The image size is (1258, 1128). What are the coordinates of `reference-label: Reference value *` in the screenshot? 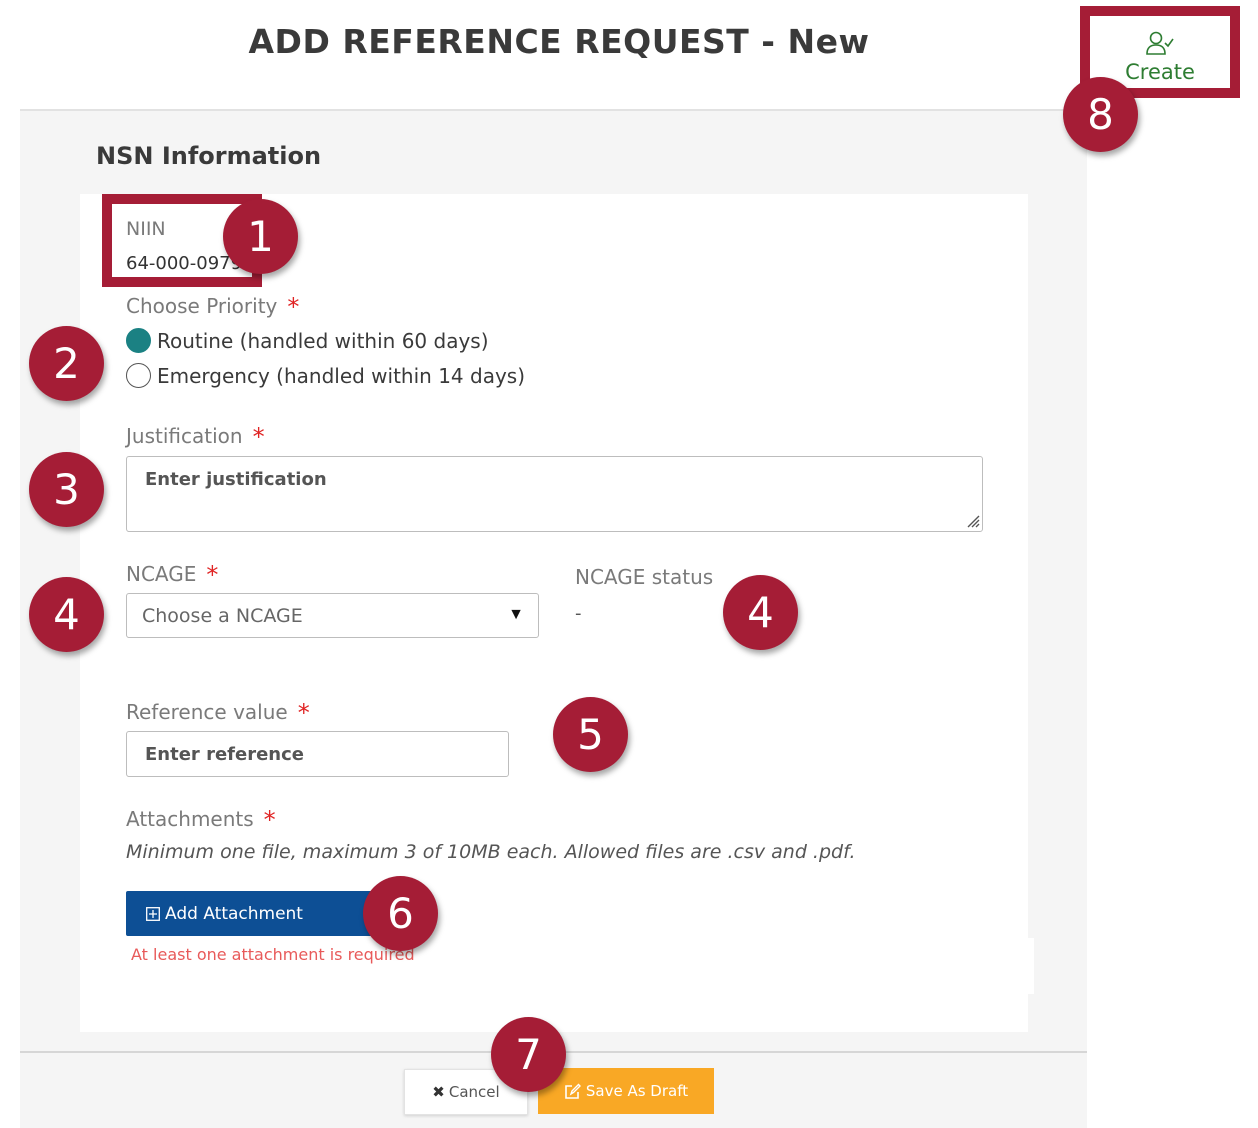 It's located at (218, 713).